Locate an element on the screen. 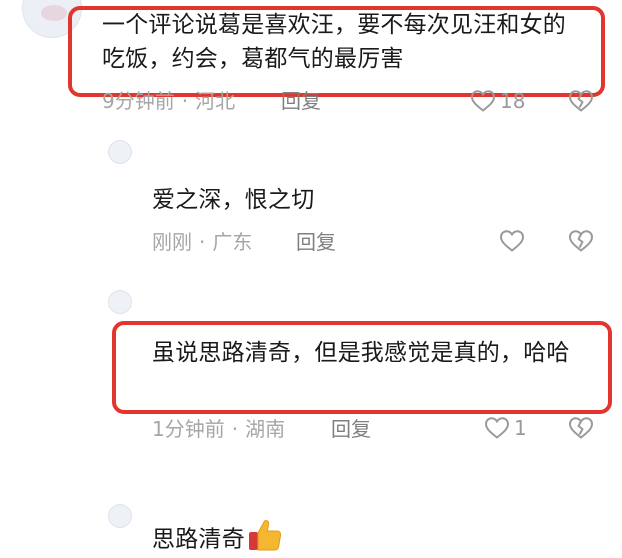 This screenshot has height=558, width=622. comment-time: 1分钟前 is located at coordinates (188, 429).